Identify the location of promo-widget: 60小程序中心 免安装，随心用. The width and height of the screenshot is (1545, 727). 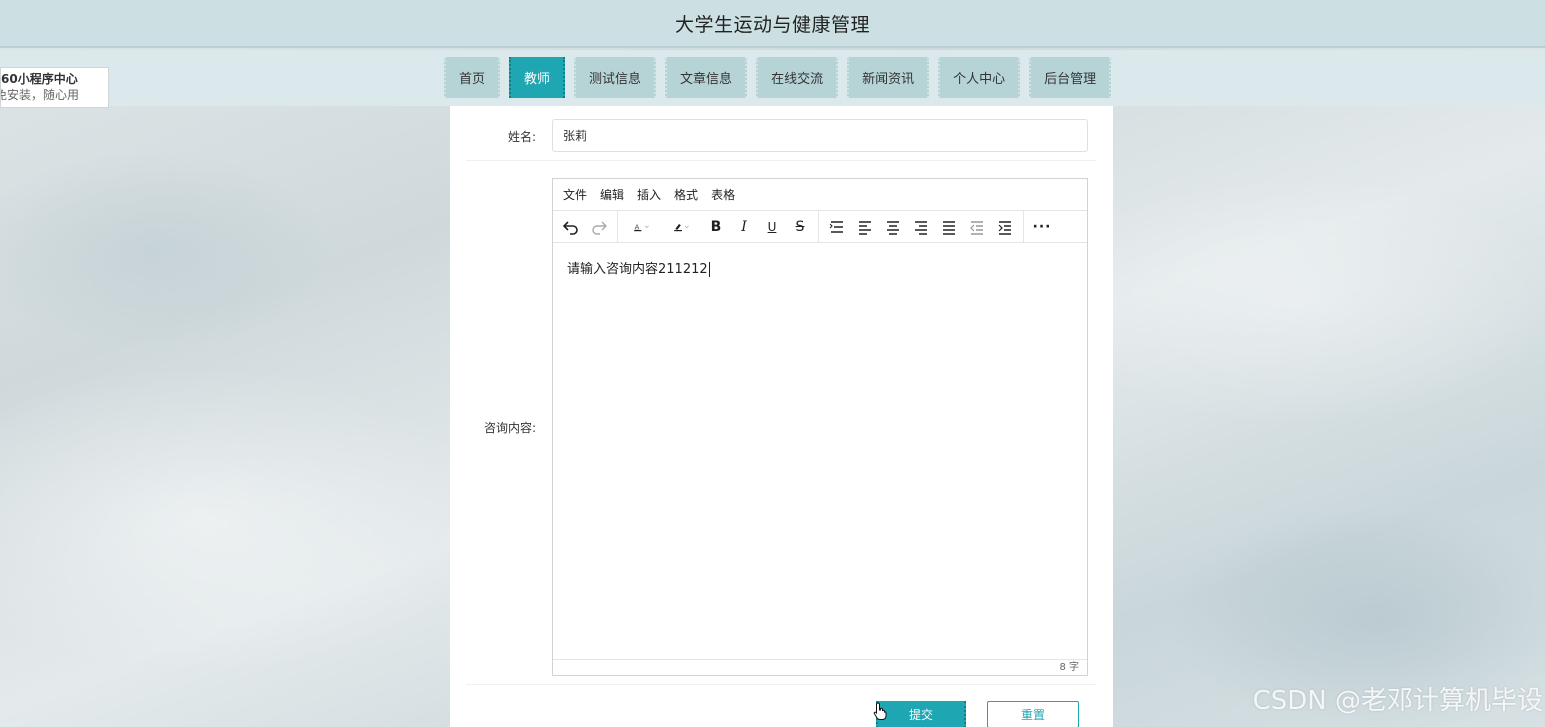
(54, 87).